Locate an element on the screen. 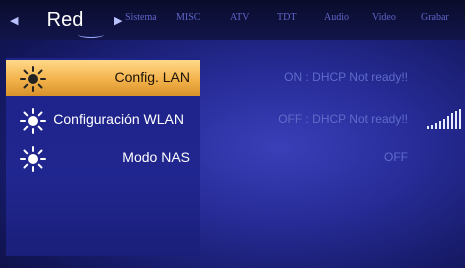 This screenshot has height=268, width=465. tab-video: Video is located at coordinates (384, 17).